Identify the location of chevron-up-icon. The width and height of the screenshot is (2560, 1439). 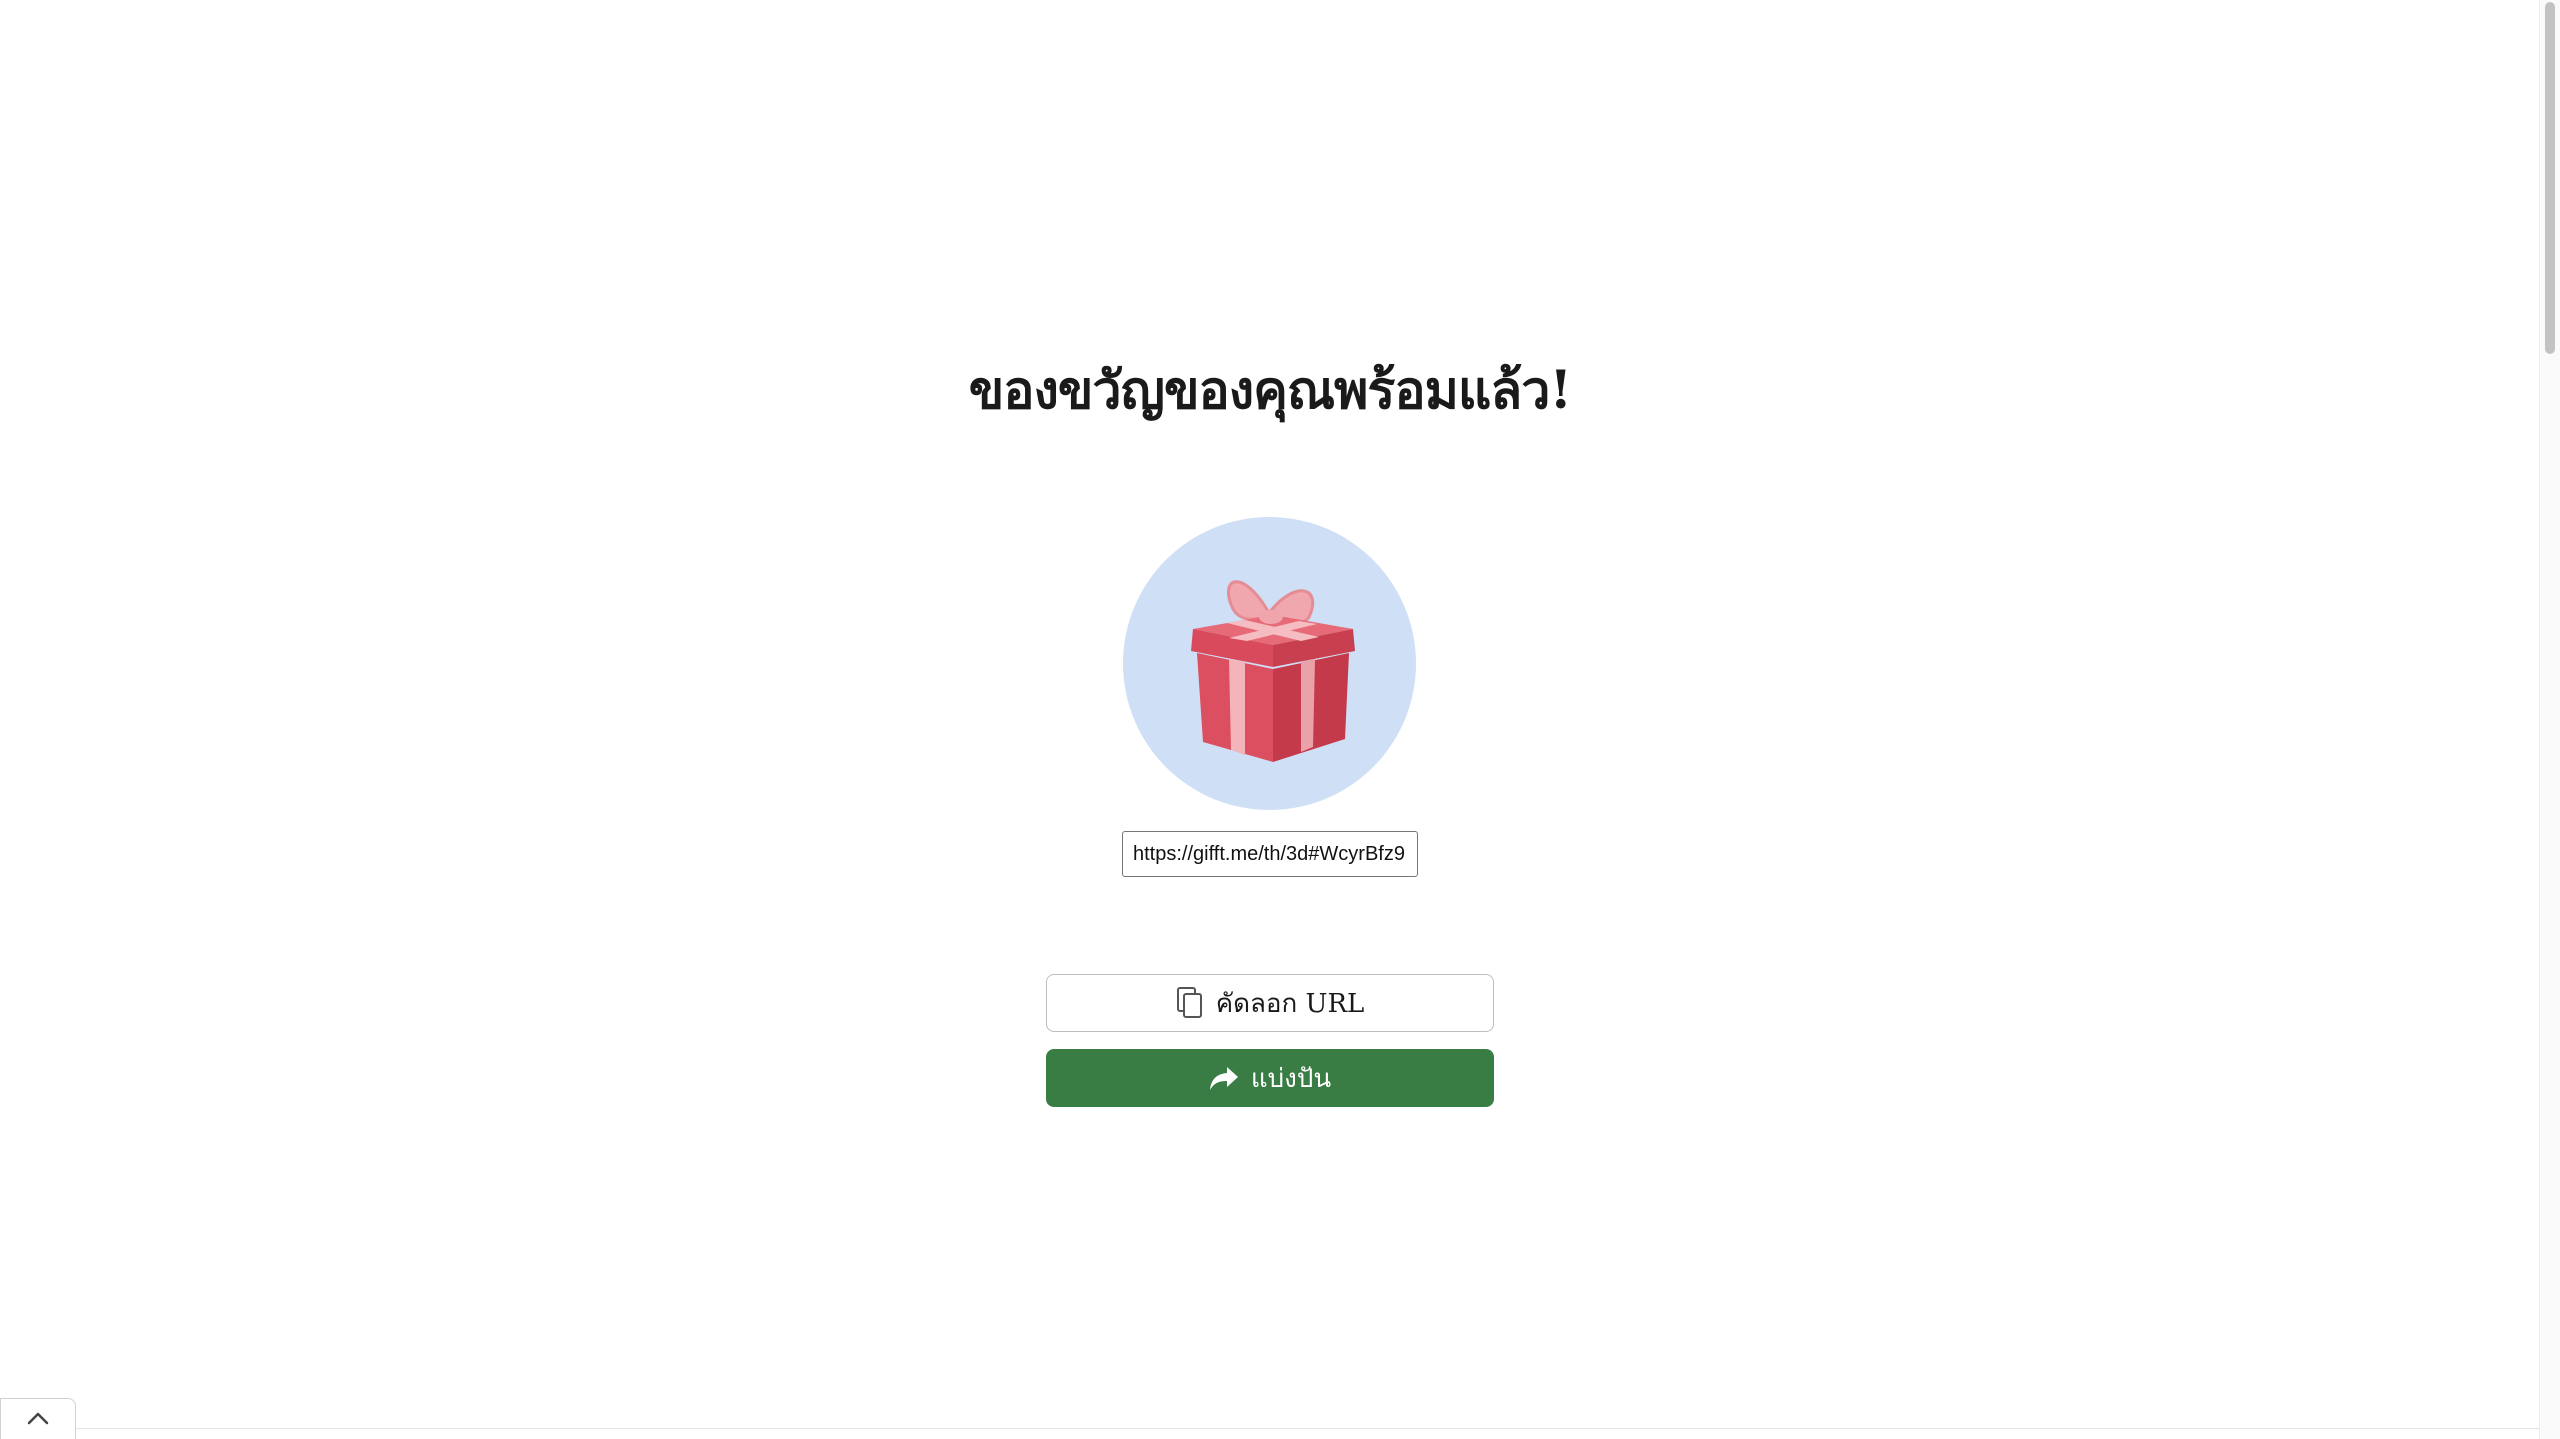
(38, 1419).